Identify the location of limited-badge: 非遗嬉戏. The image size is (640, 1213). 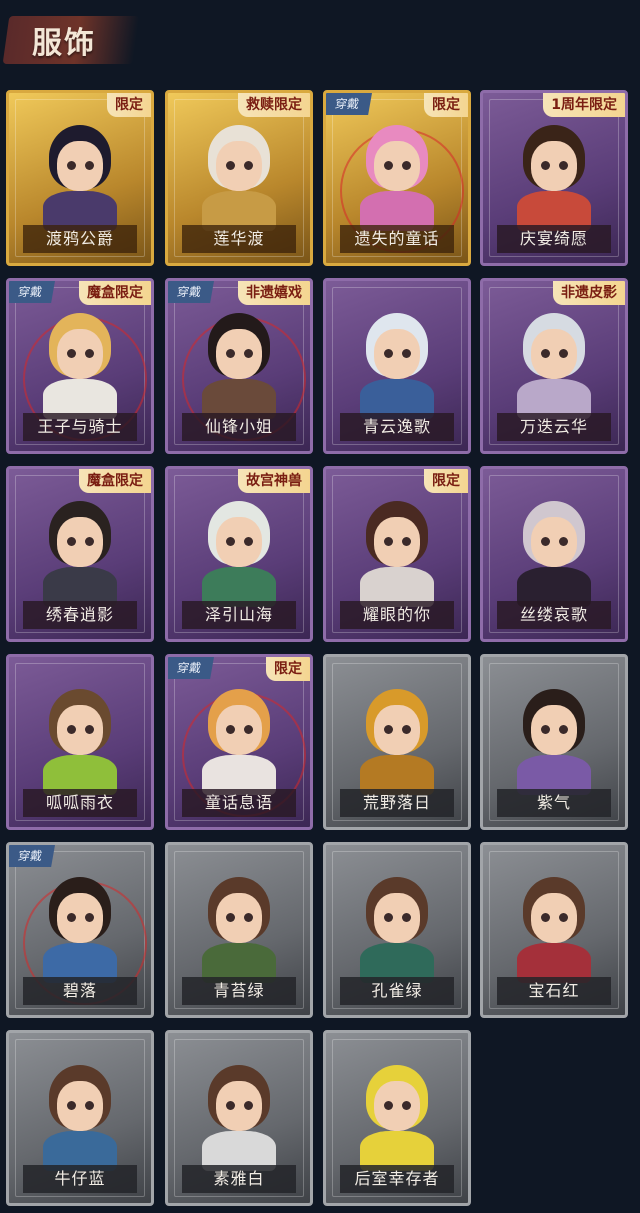
(274, 293).